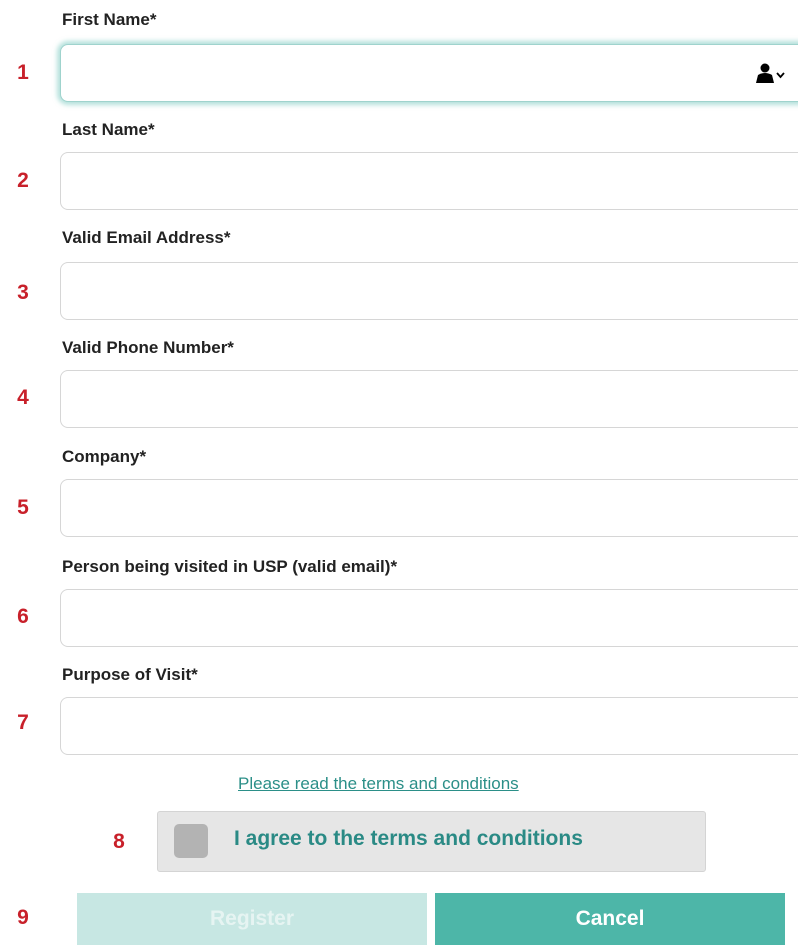 The width and height of the screenshot is (798, 945). I want to click on annotation-number: 6, so click(23, 616).